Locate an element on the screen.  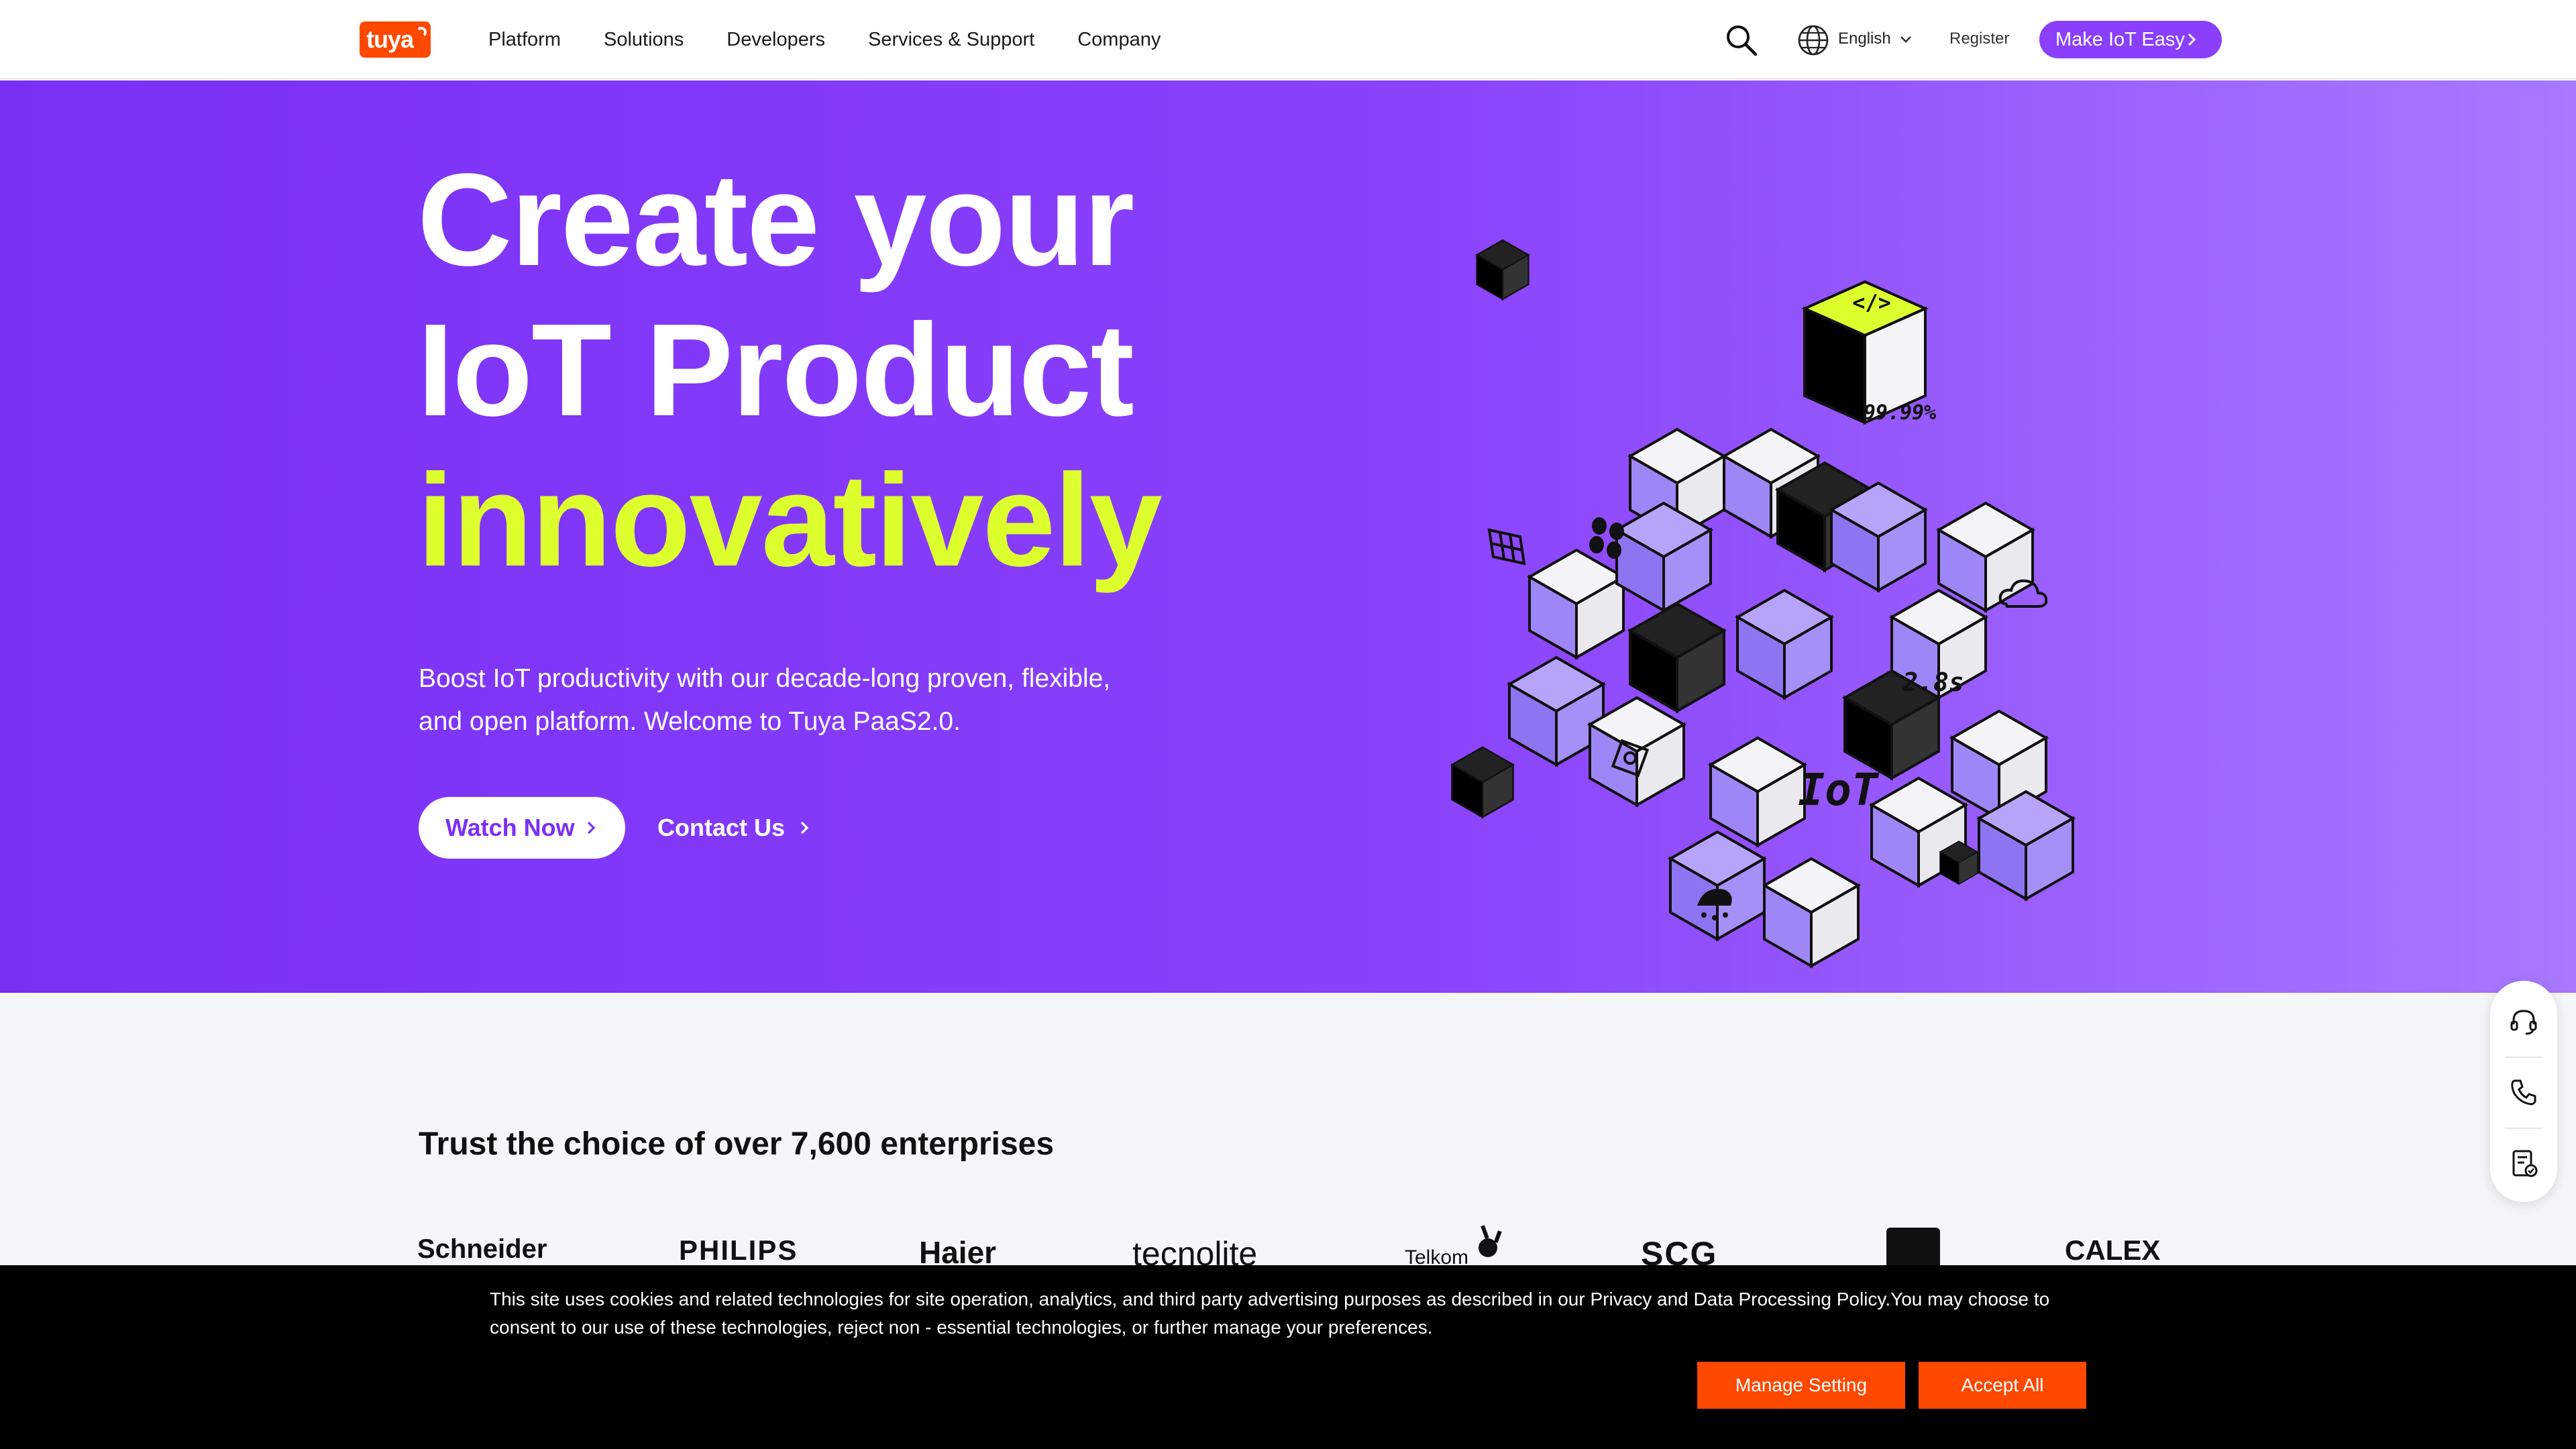
headset-icon is located at coordinates (2523, 1022).